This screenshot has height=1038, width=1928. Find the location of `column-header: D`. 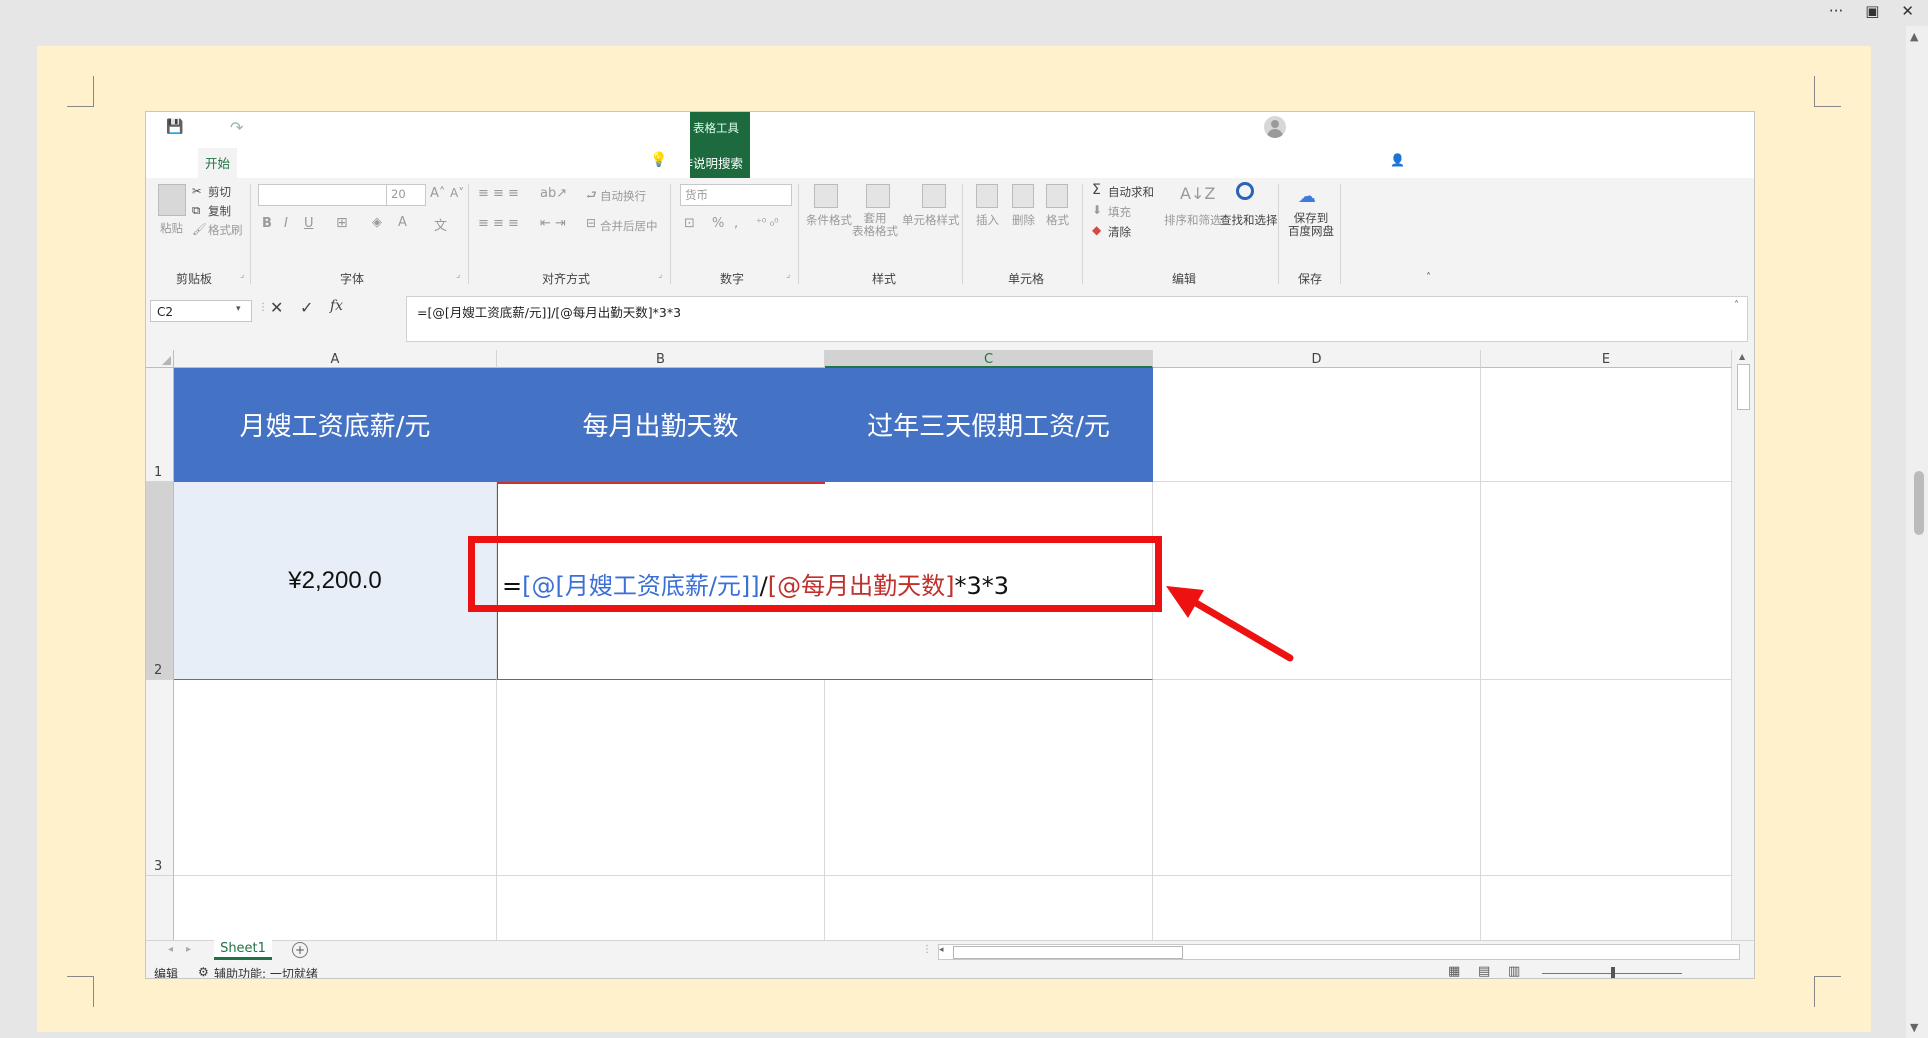

column-header: D is located at coordinates (1317, 359).